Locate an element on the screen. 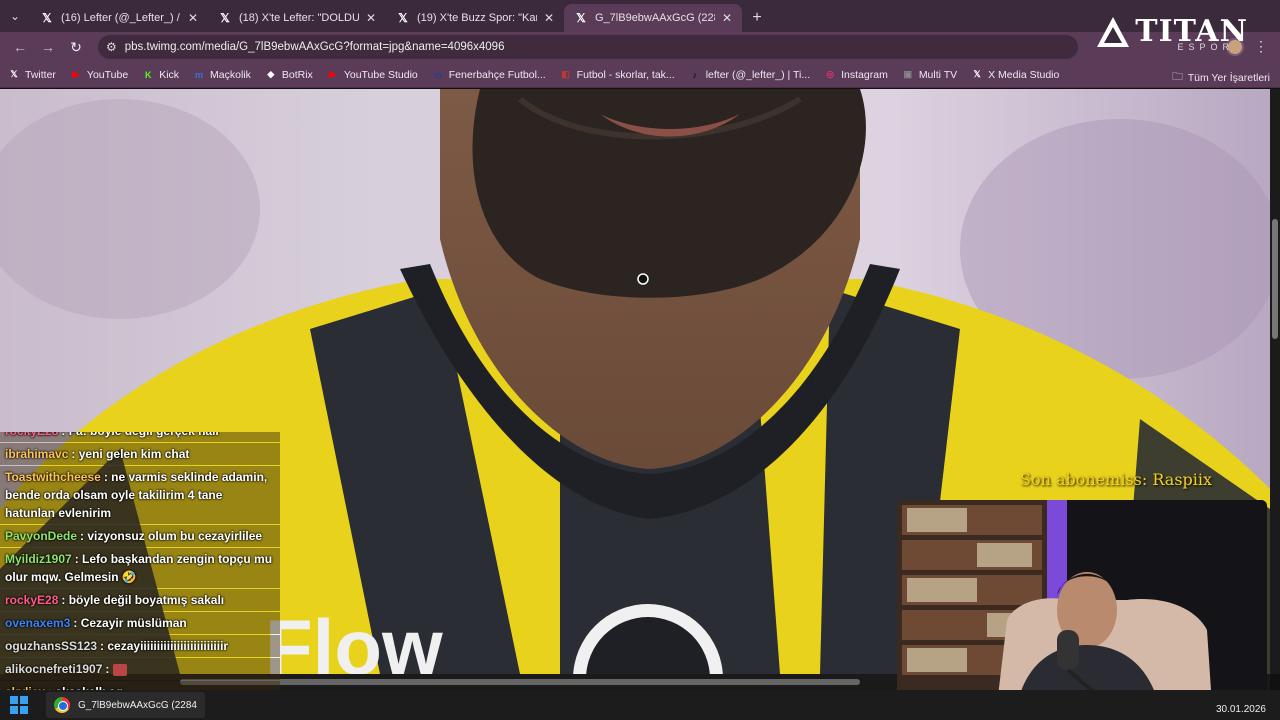 The image size is (1280, 720). chat-text: Cezayir müslüman is located at coordinates (133, 623).